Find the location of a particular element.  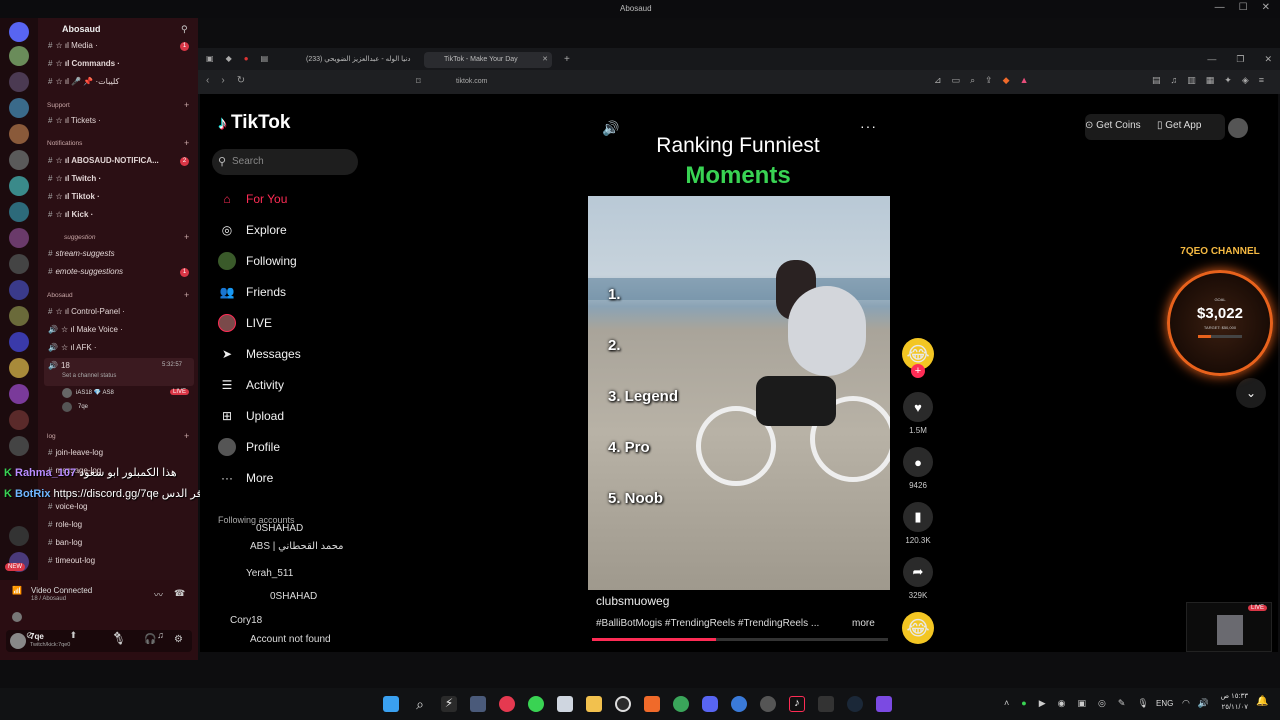

search-icon: ⌕ is located at coordinates (420, 704).